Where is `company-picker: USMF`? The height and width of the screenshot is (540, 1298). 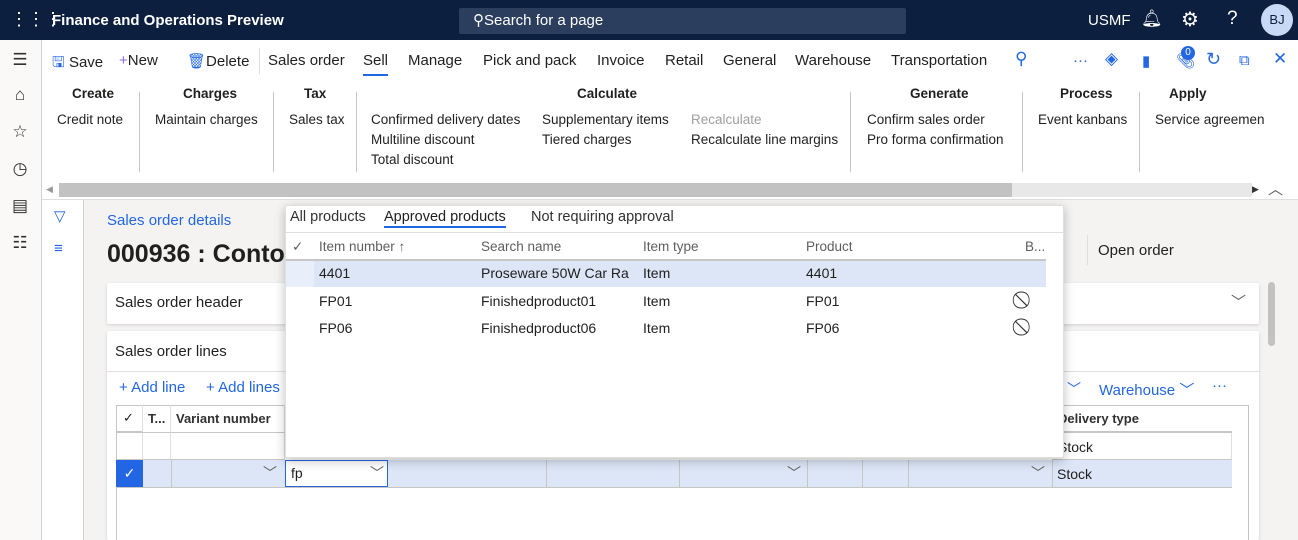
company-picker: USMF is located at coordinates (1109, 20).